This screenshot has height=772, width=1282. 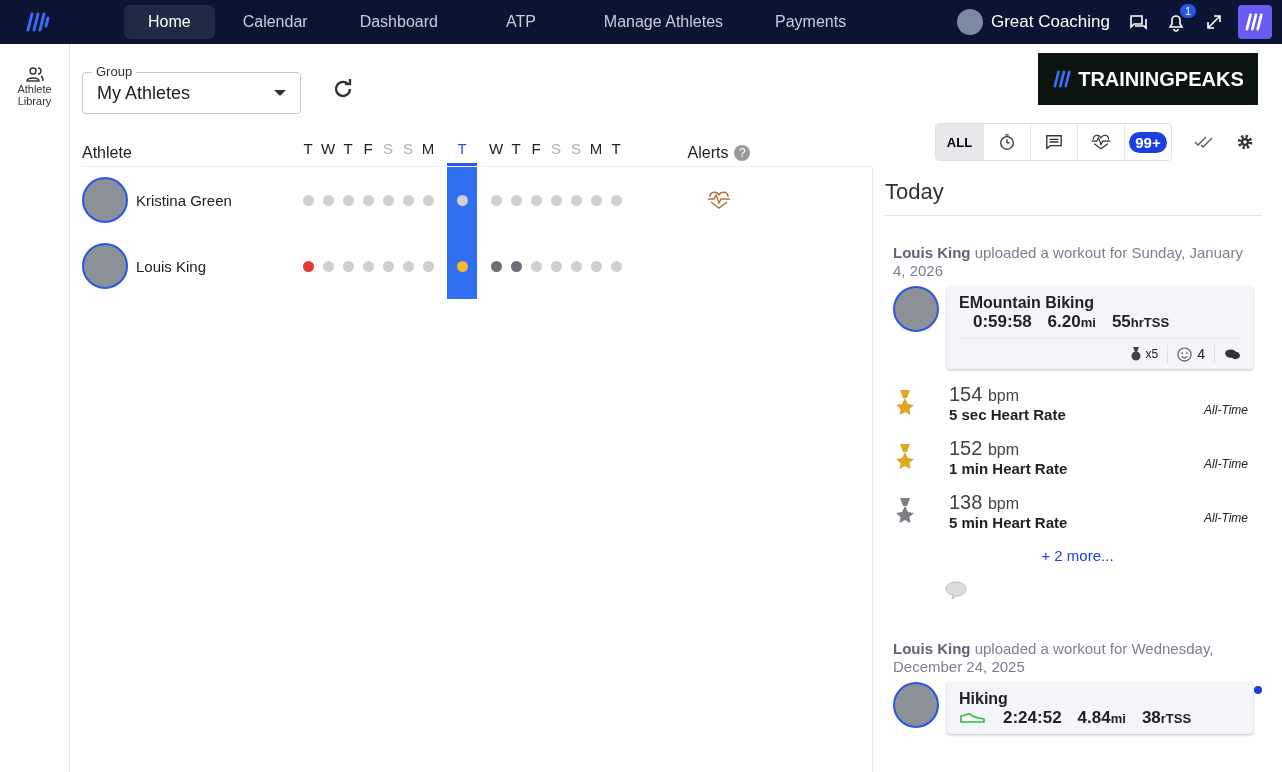 What do you see at coordinates (1050, 22) in the screenshot?
I see `user-name: Great Coaching` at bounding box center [1050, 22].